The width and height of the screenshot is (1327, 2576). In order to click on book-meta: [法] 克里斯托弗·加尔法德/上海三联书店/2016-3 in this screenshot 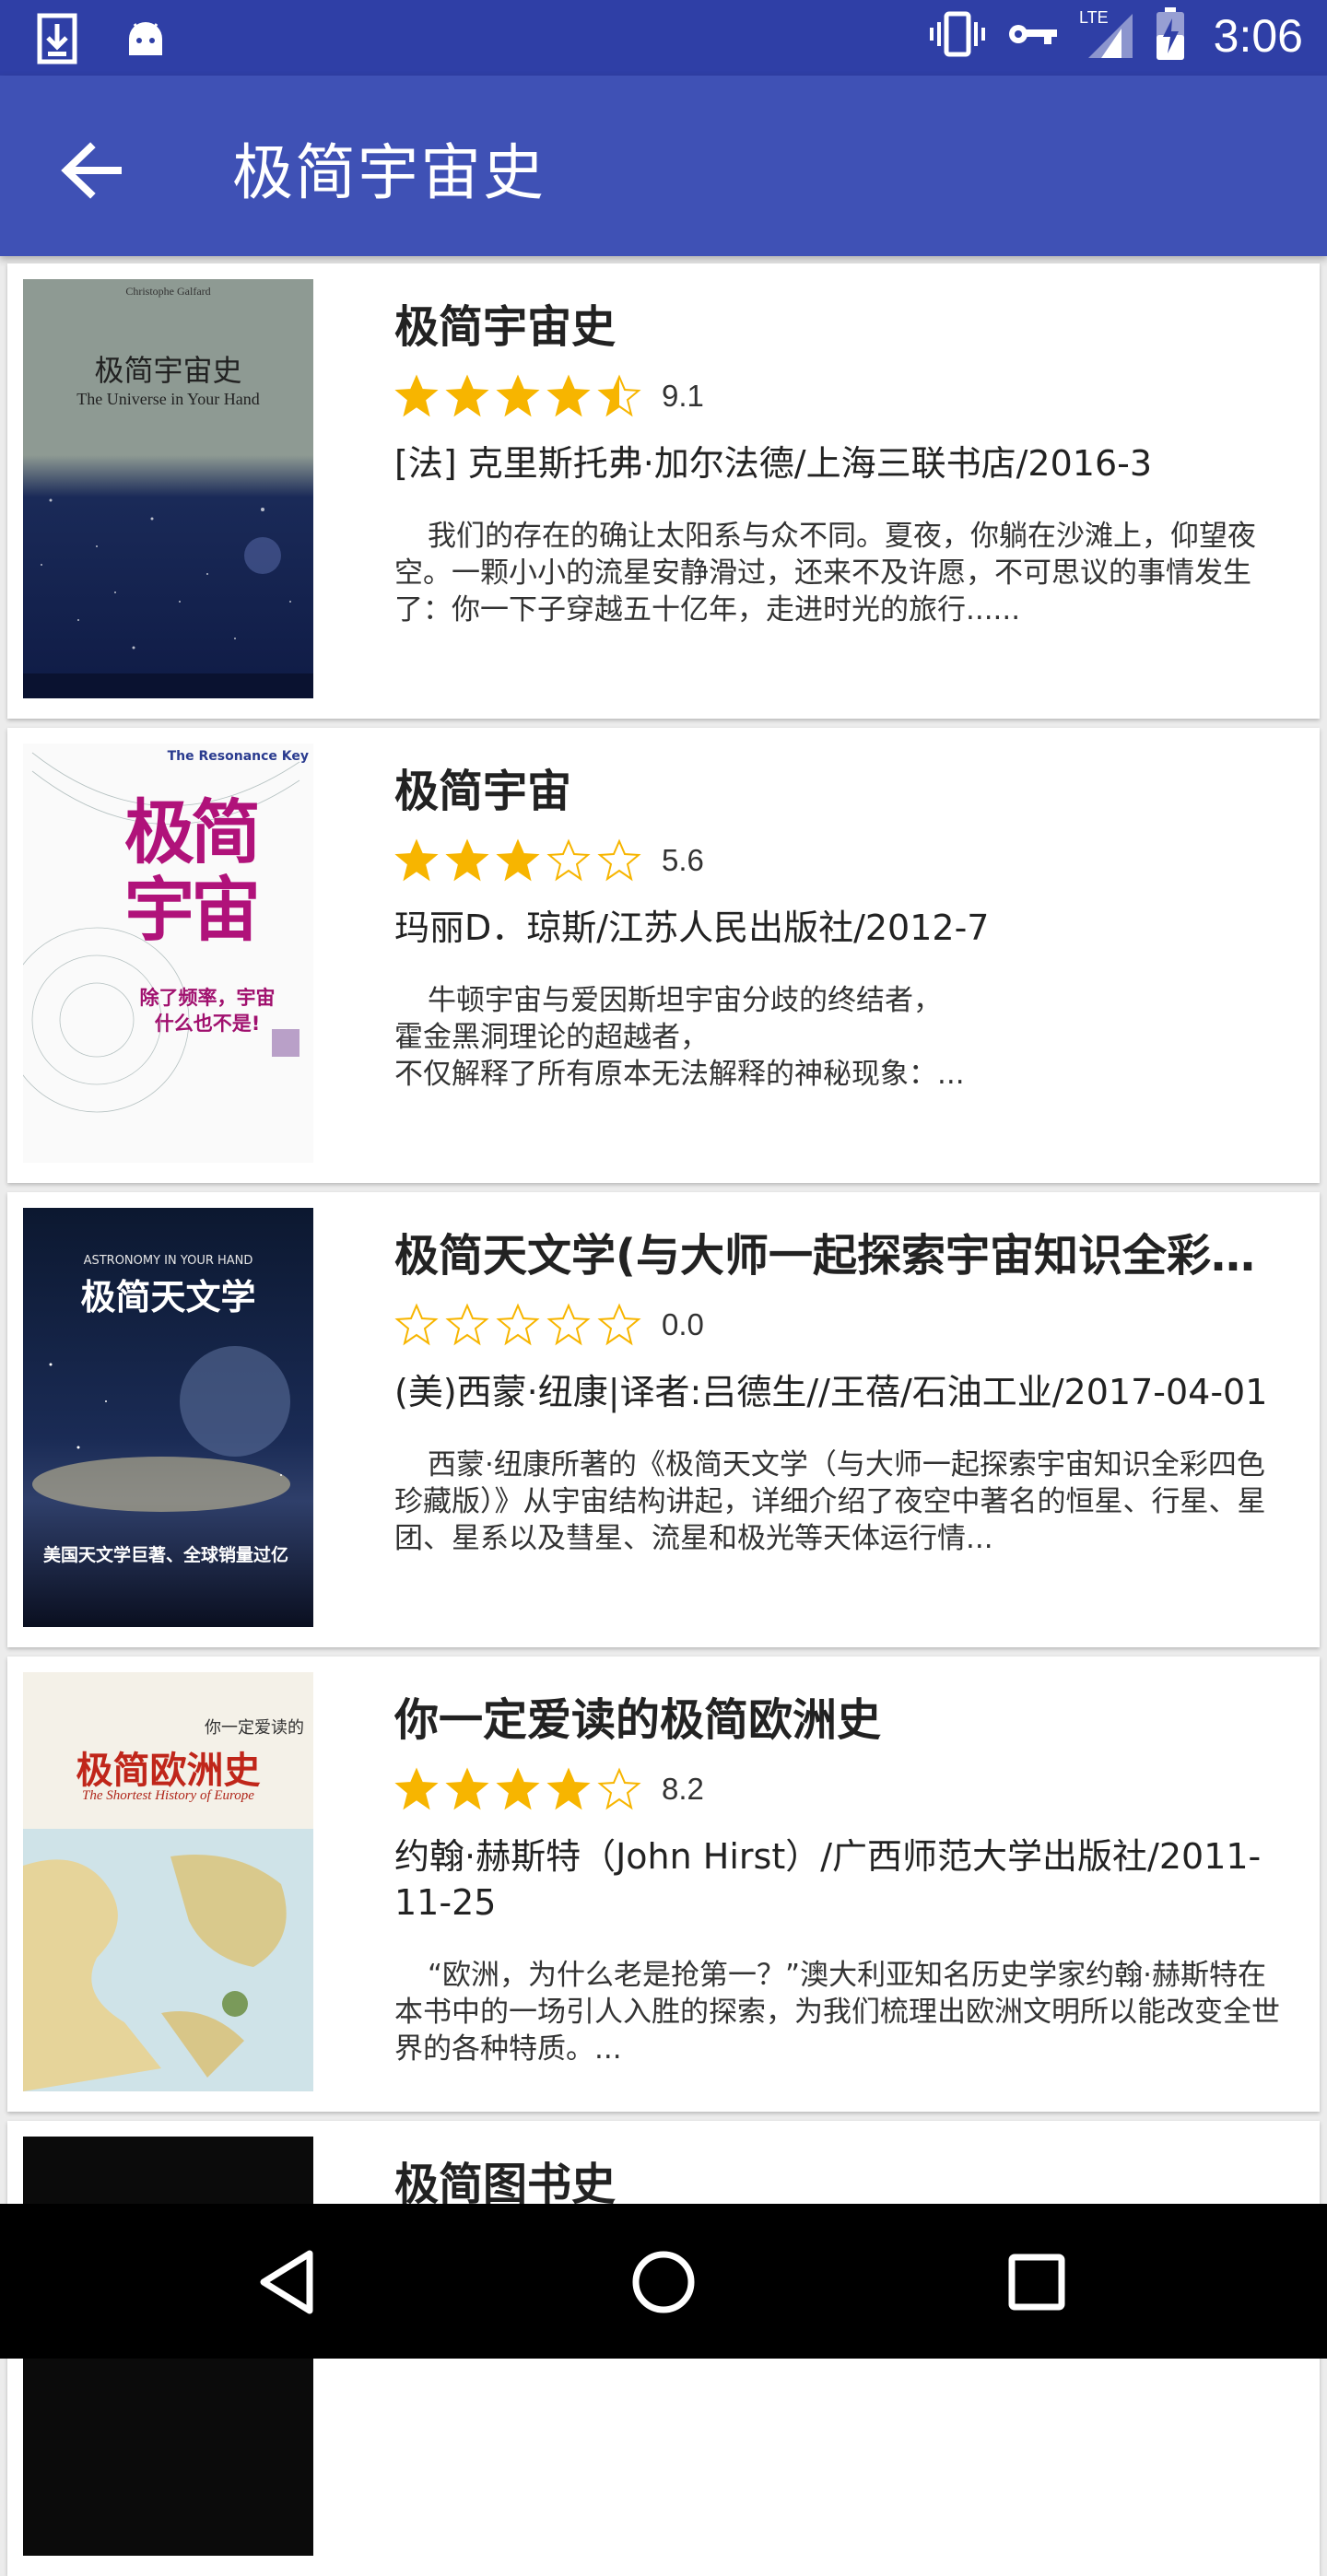, I will do `click(773, 463)`.